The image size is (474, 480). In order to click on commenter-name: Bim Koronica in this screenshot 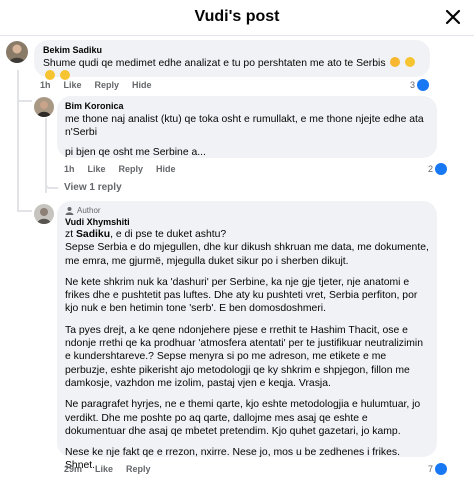, I will do `click(247, 106)`.